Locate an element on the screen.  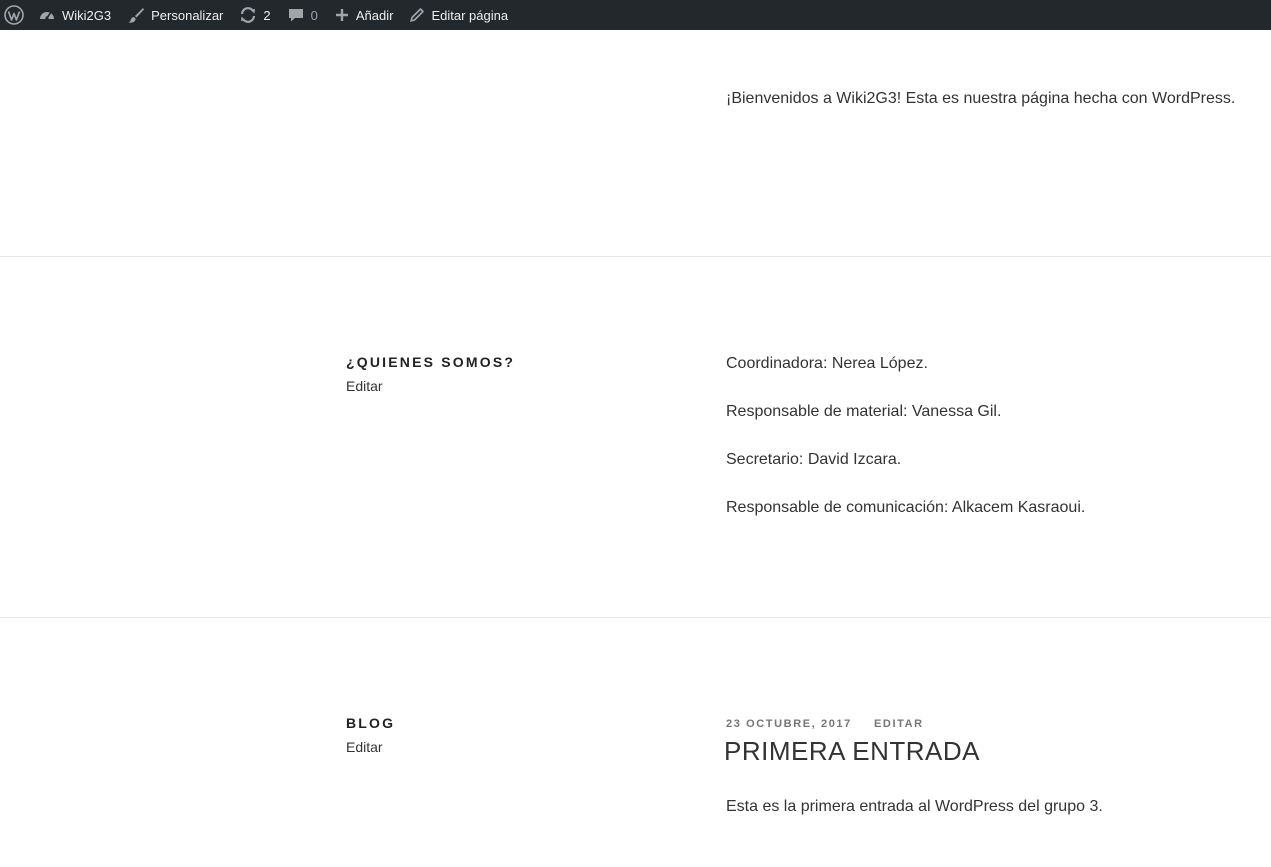
comment-bubble-icon is located at coordinates (296, 15).